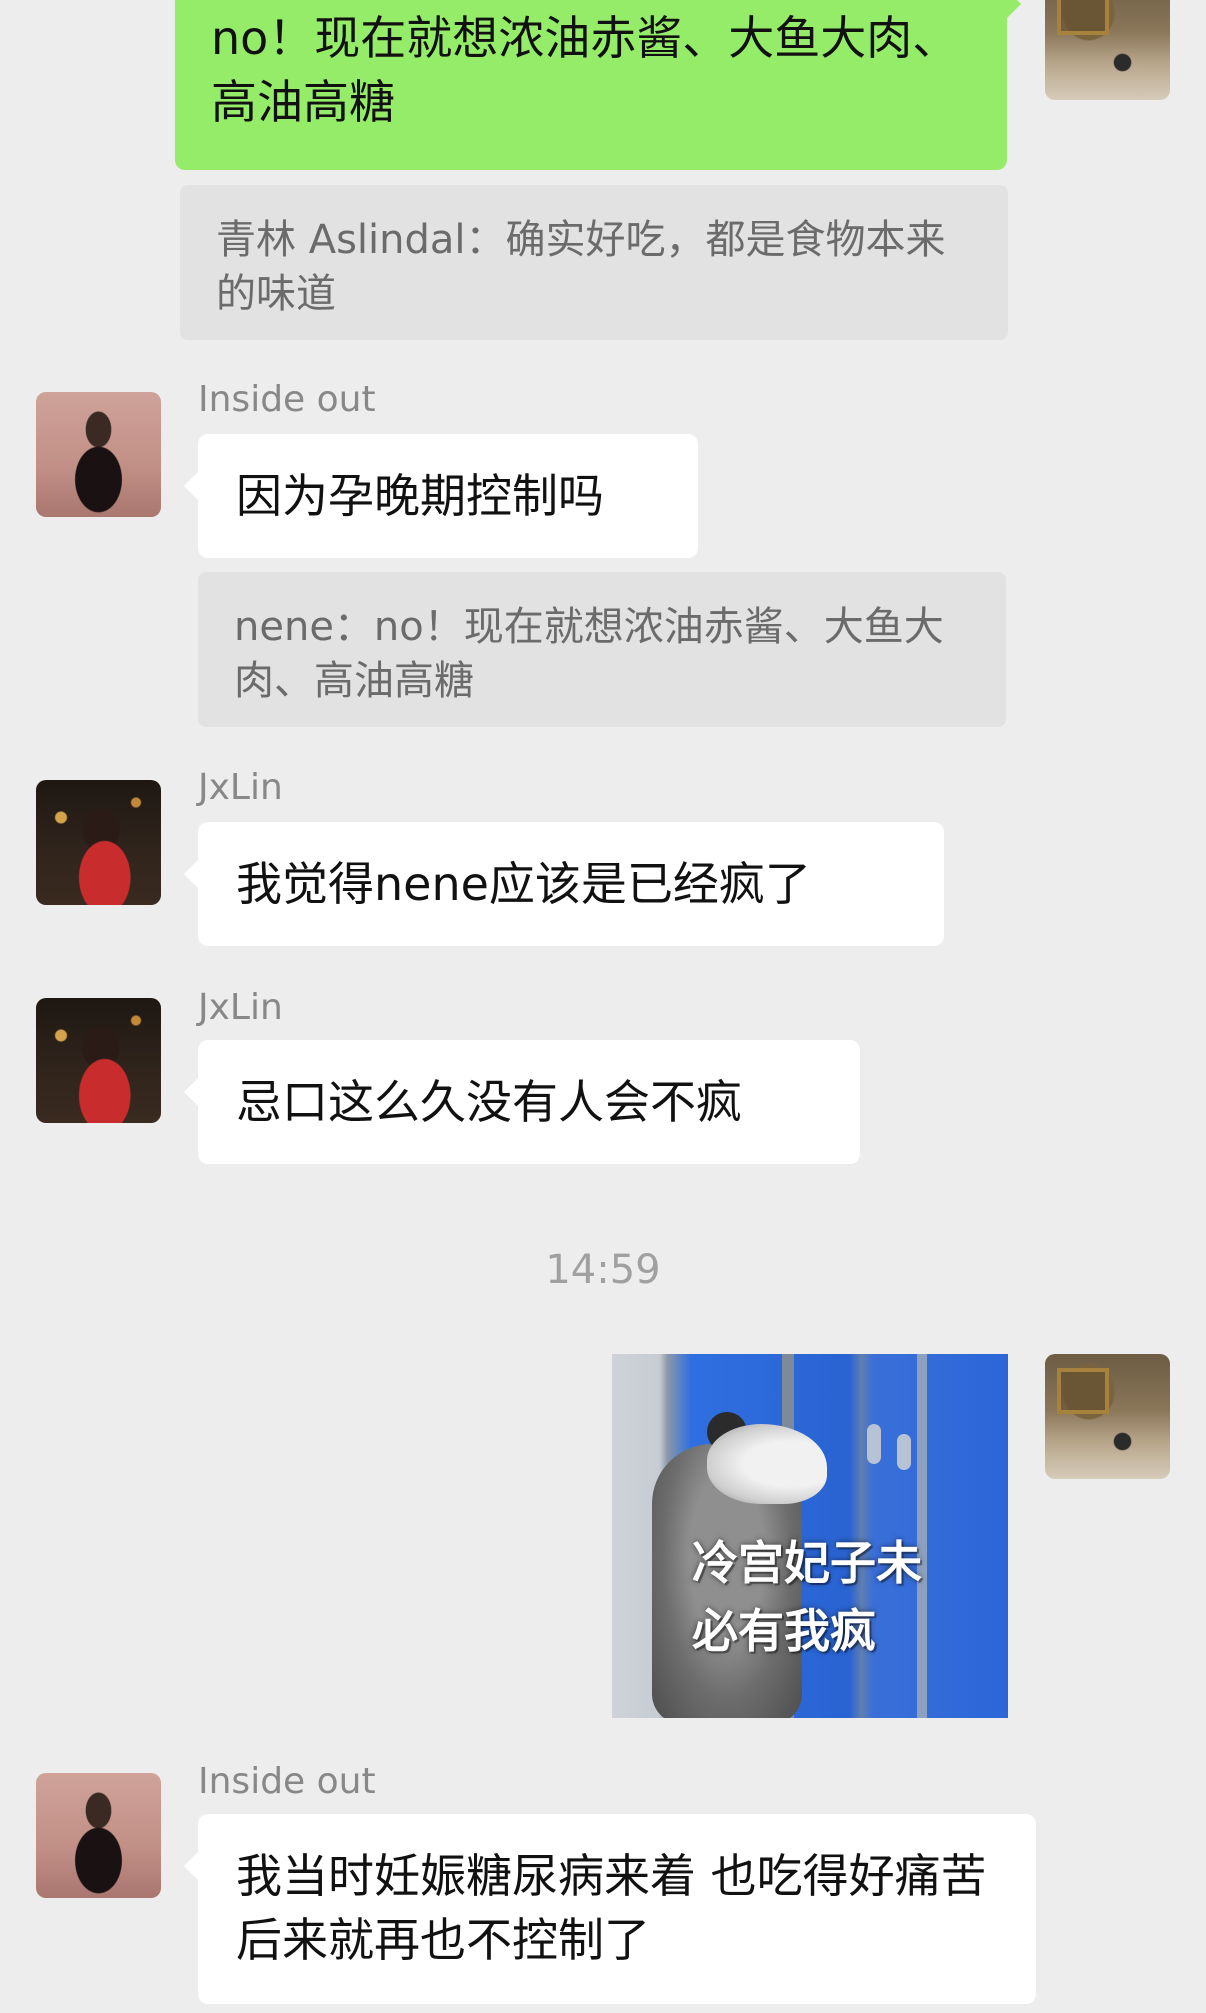  Describe the element at coordinates (589, 654) in the screenshot. I see `quoted-text: nene：no！现在就想浓油赤酱、大鱼大肉、高油高糖` at that location.